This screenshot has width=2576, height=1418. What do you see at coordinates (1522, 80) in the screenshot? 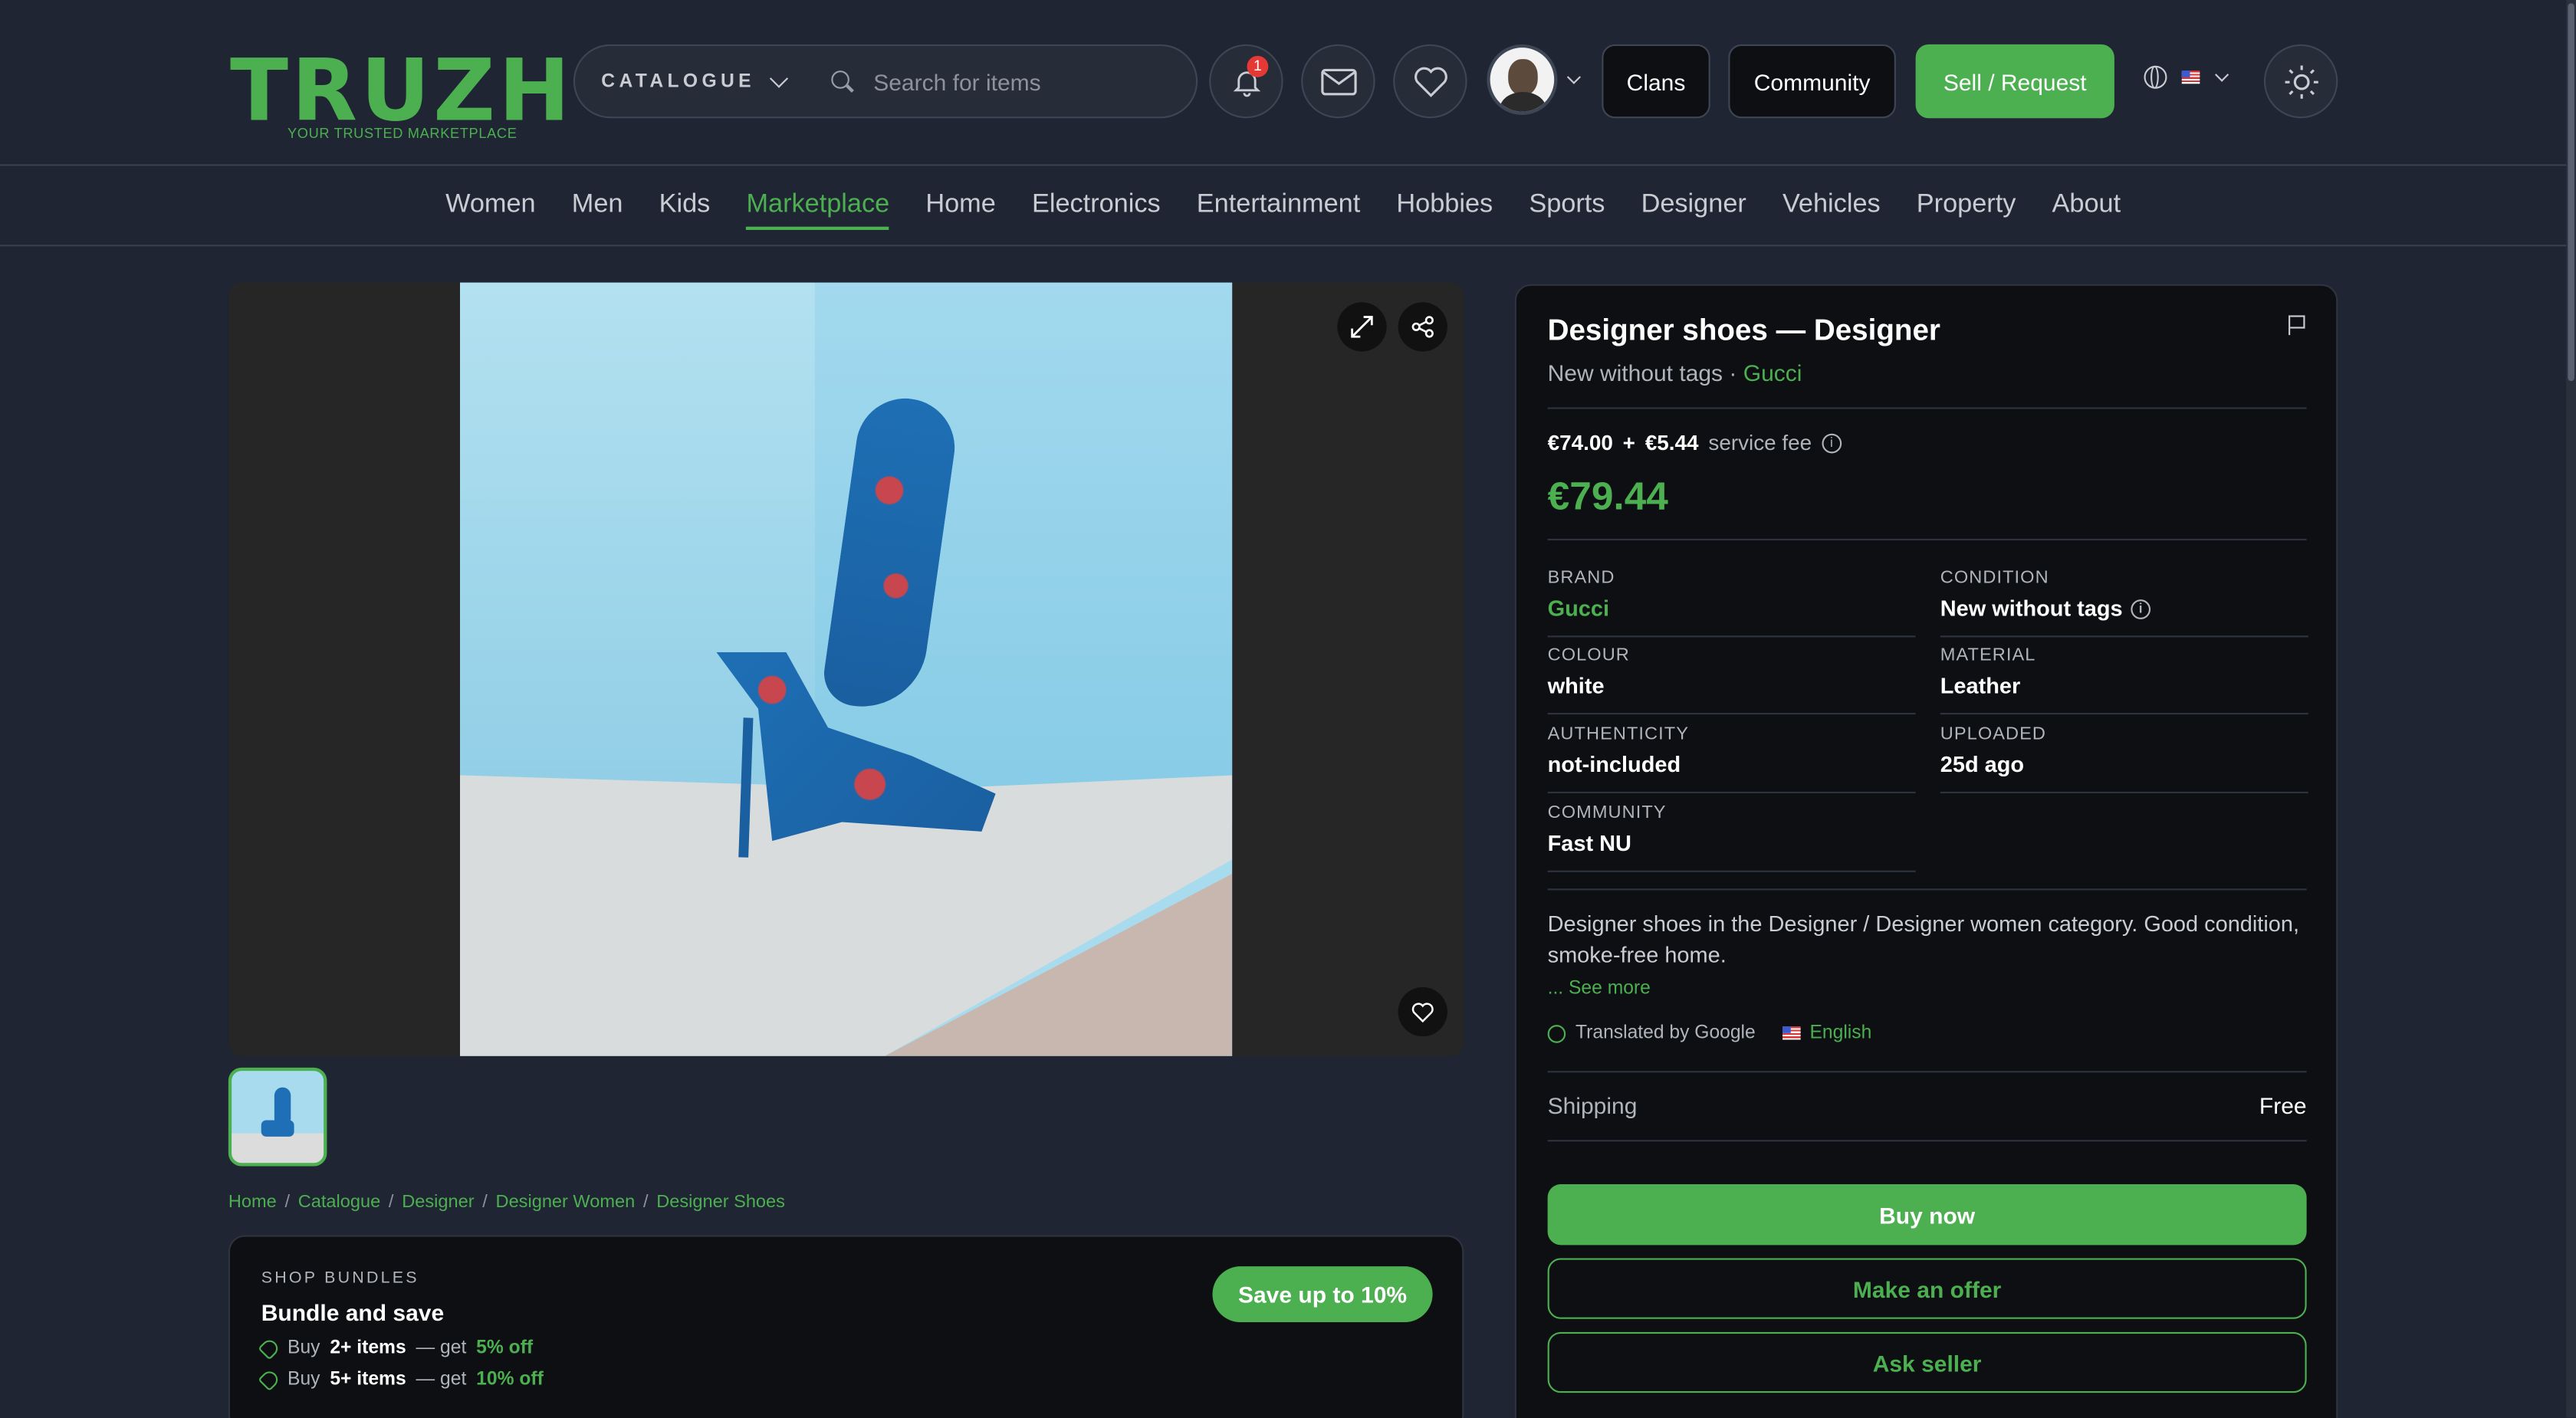
I see `avatar` at bounding box center [1522, 80].